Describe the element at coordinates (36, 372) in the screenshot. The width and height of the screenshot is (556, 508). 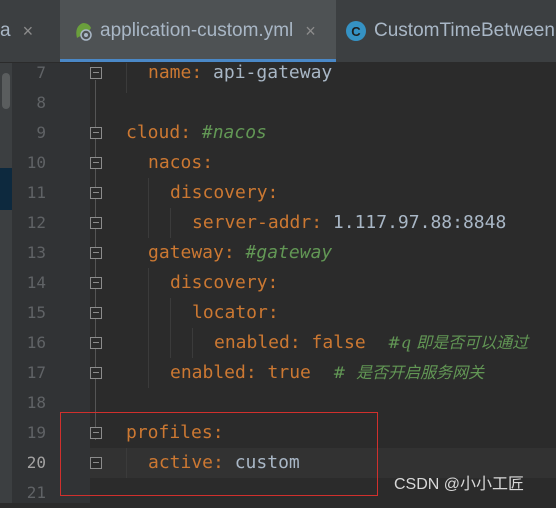
I see `line-number: 17` at that location.